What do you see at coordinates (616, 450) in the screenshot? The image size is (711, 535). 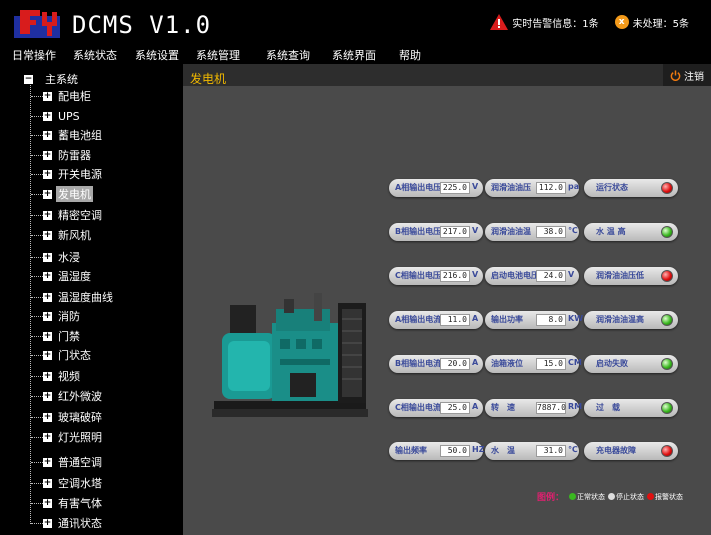 I see `status-label: 充电器故障` at bounding box center [616, 450].